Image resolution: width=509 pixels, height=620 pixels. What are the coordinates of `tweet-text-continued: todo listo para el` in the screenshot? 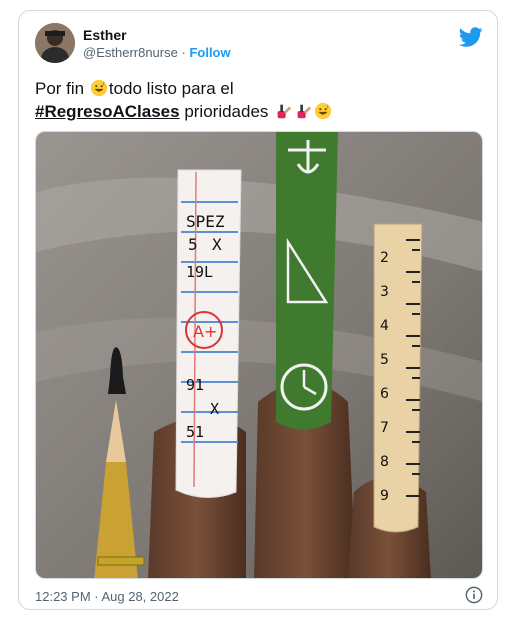 It's located at (171, 88).